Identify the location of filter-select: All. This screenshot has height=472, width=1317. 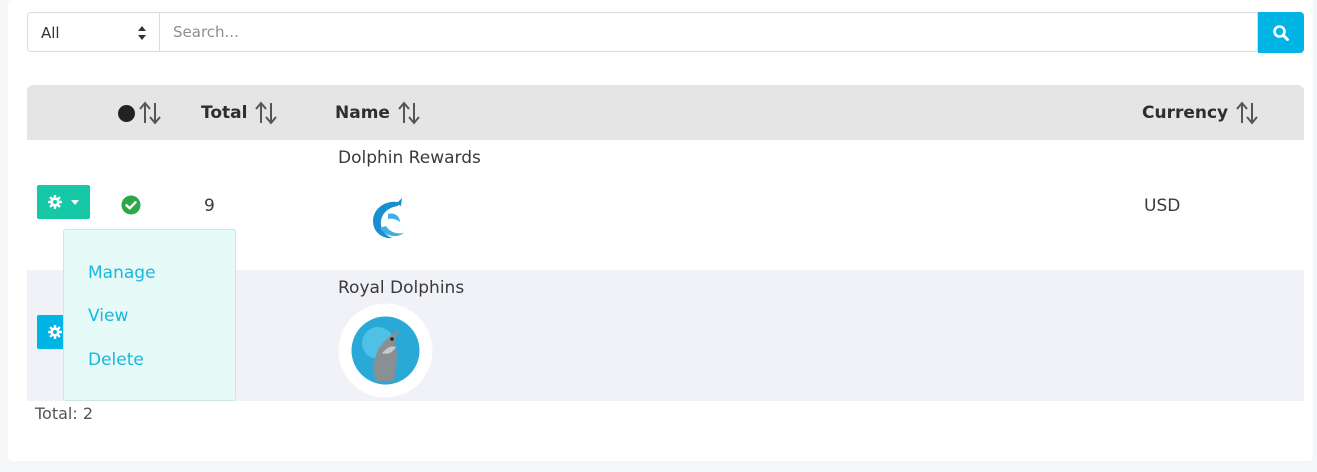
(93, 32).